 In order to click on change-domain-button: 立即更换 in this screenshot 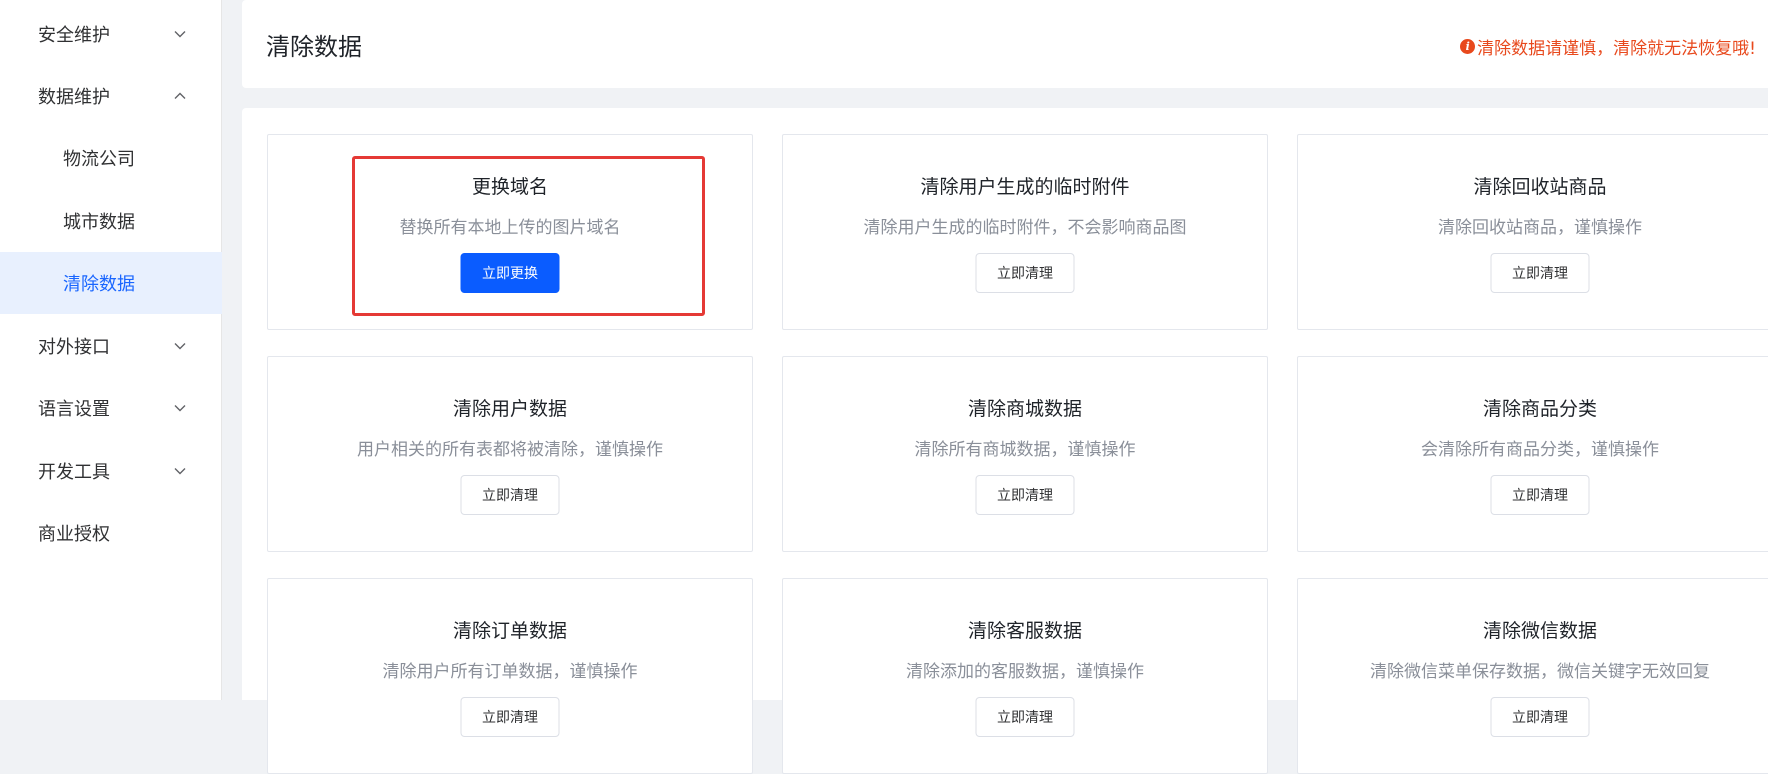, I will do `click(510, 273)`.